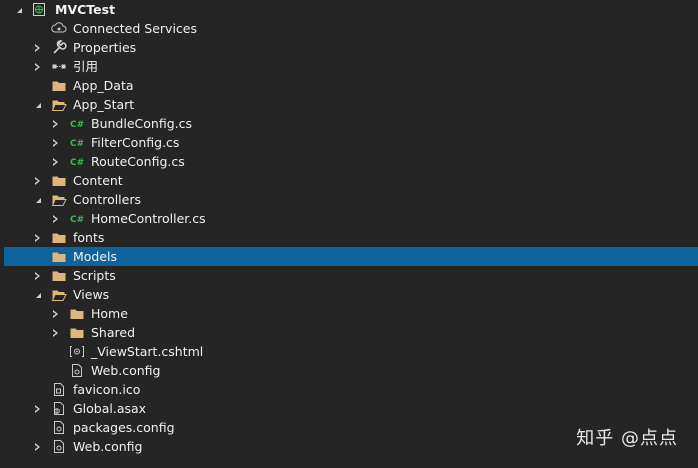  I want to click on tree-item-global-asax: Global.asax, so click(349, 408).